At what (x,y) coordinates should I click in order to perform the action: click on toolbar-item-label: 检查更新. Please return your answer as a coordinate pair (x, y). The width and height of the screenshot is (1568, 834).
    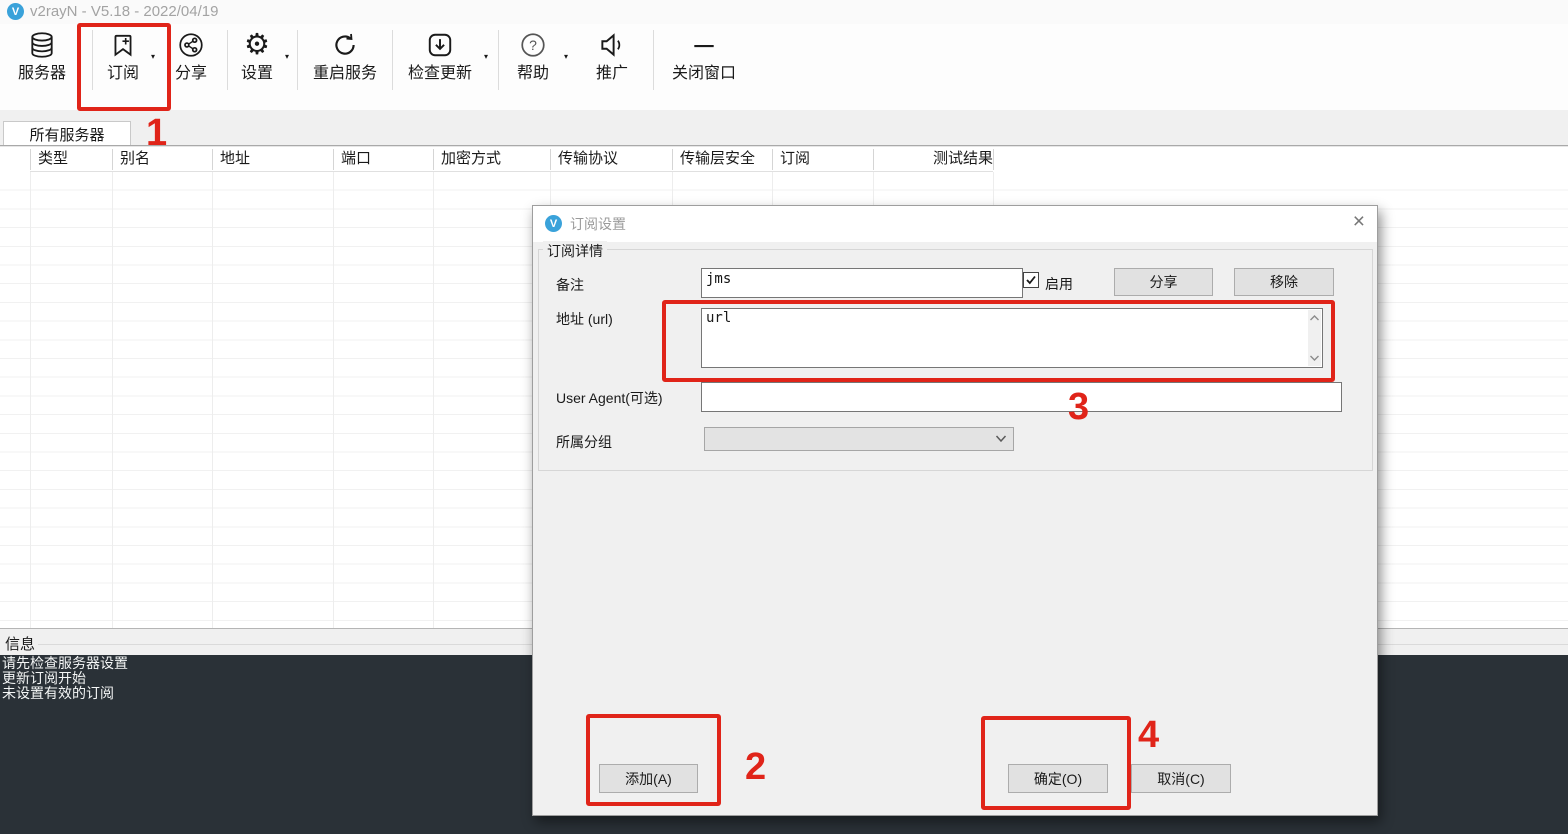
    Looking at the image, I should click on (439, 73).